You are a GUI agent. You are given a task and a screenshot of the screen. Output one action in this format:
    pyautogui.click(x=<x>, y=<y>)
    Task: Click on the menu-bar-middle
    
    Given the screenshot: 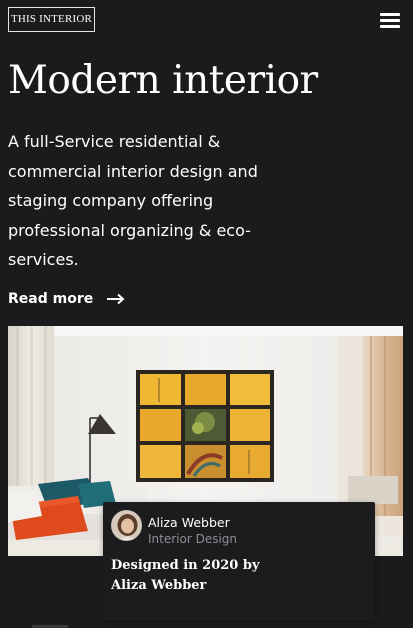 What is the action you would take?
    pyautogui.click(x=390, y=20)
    